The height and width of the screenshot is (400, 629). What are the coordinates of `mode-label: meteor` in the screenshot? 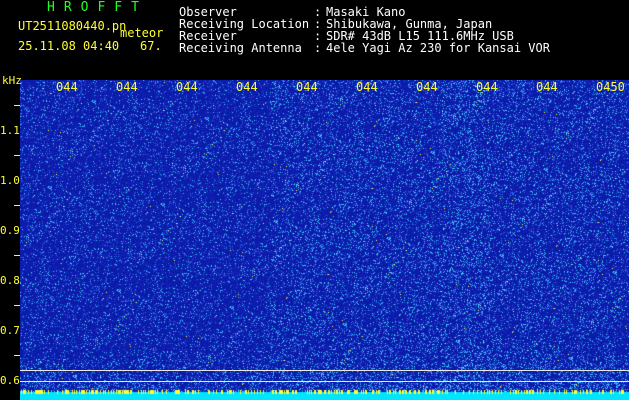 It's located at (142, 33).